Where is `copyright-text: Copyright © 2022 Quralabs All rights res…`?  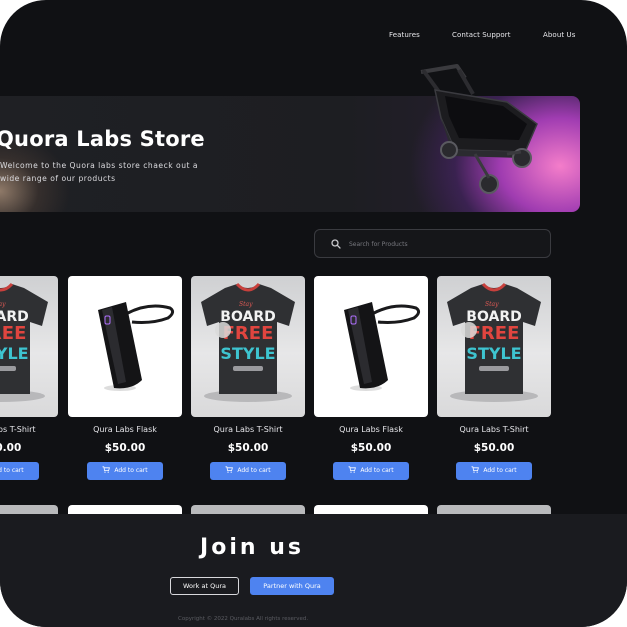 copyright-text: Copyright © 2022 Quralabs All rights res… is located at coordinates (243, 619).